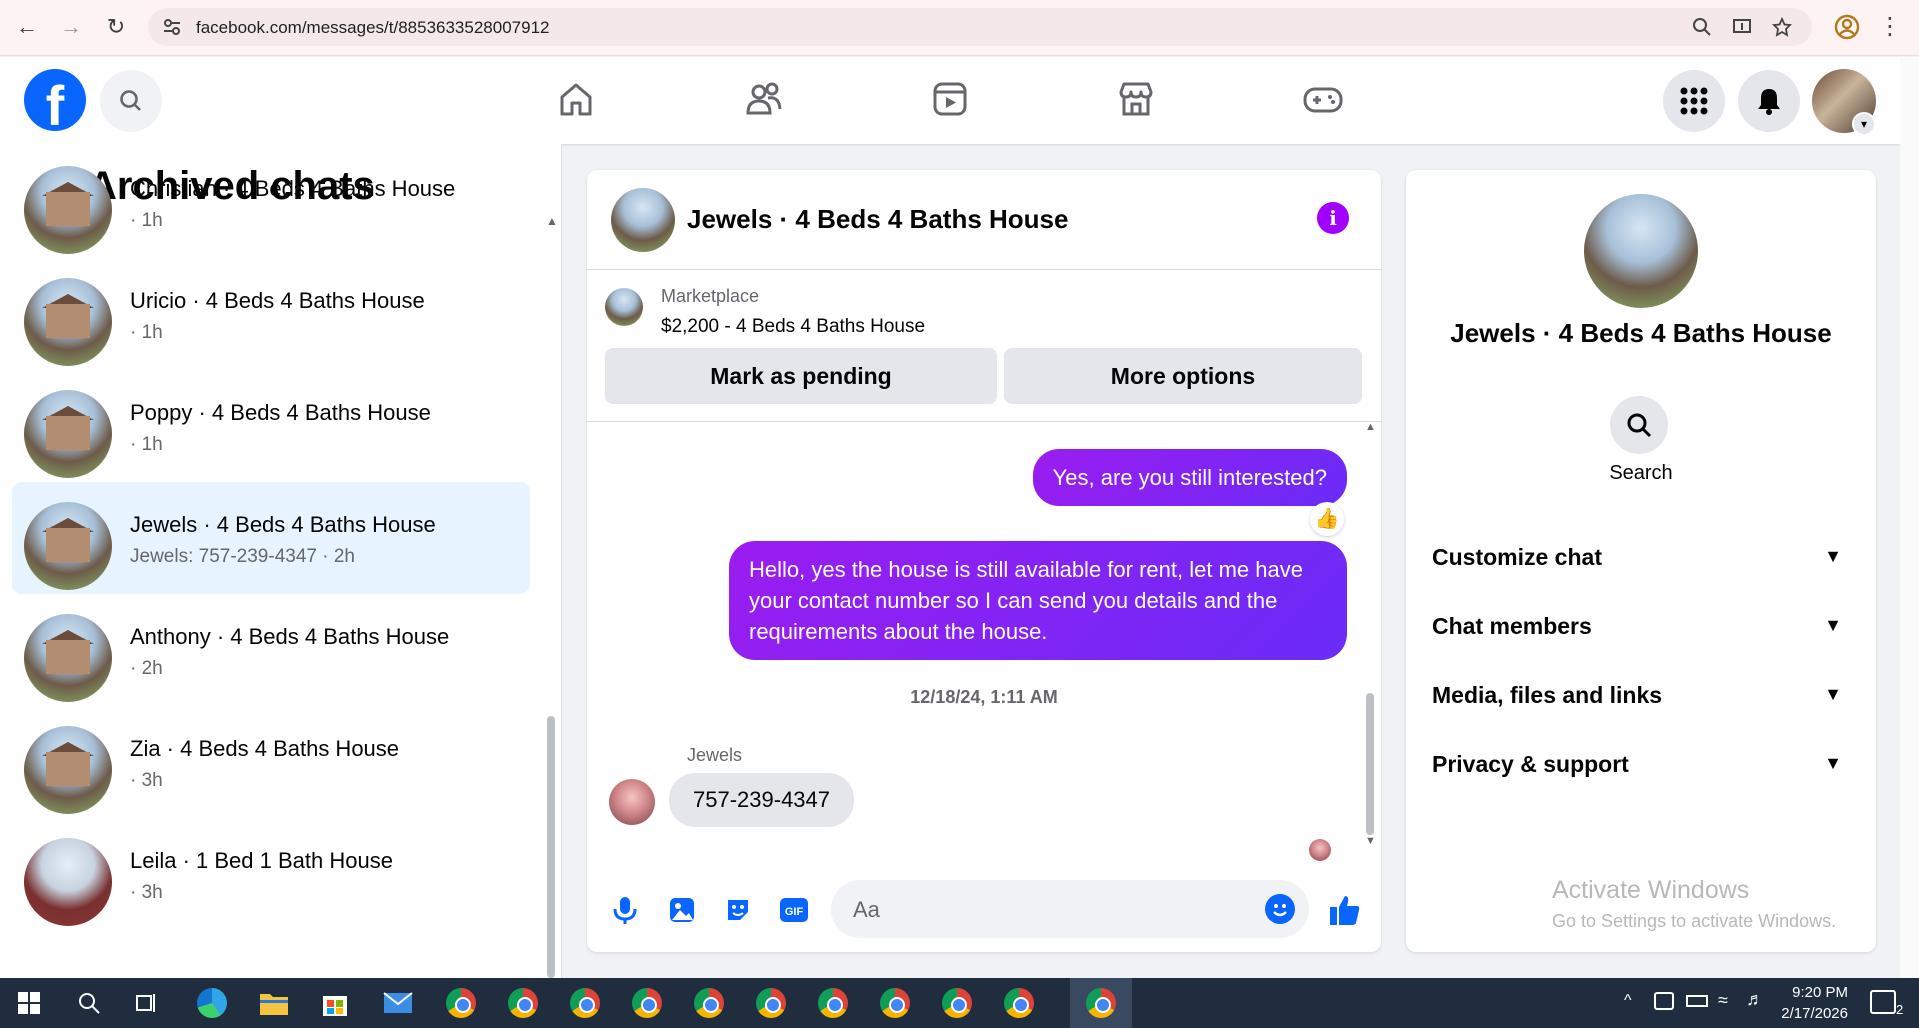 This screenshot has width=1919, height=1028. Describe the element at coordinates (271, 202) in the screenshot. I see `chat-row-christian: Christian · 4 Beds 4 Baths House · 1h` at that location.